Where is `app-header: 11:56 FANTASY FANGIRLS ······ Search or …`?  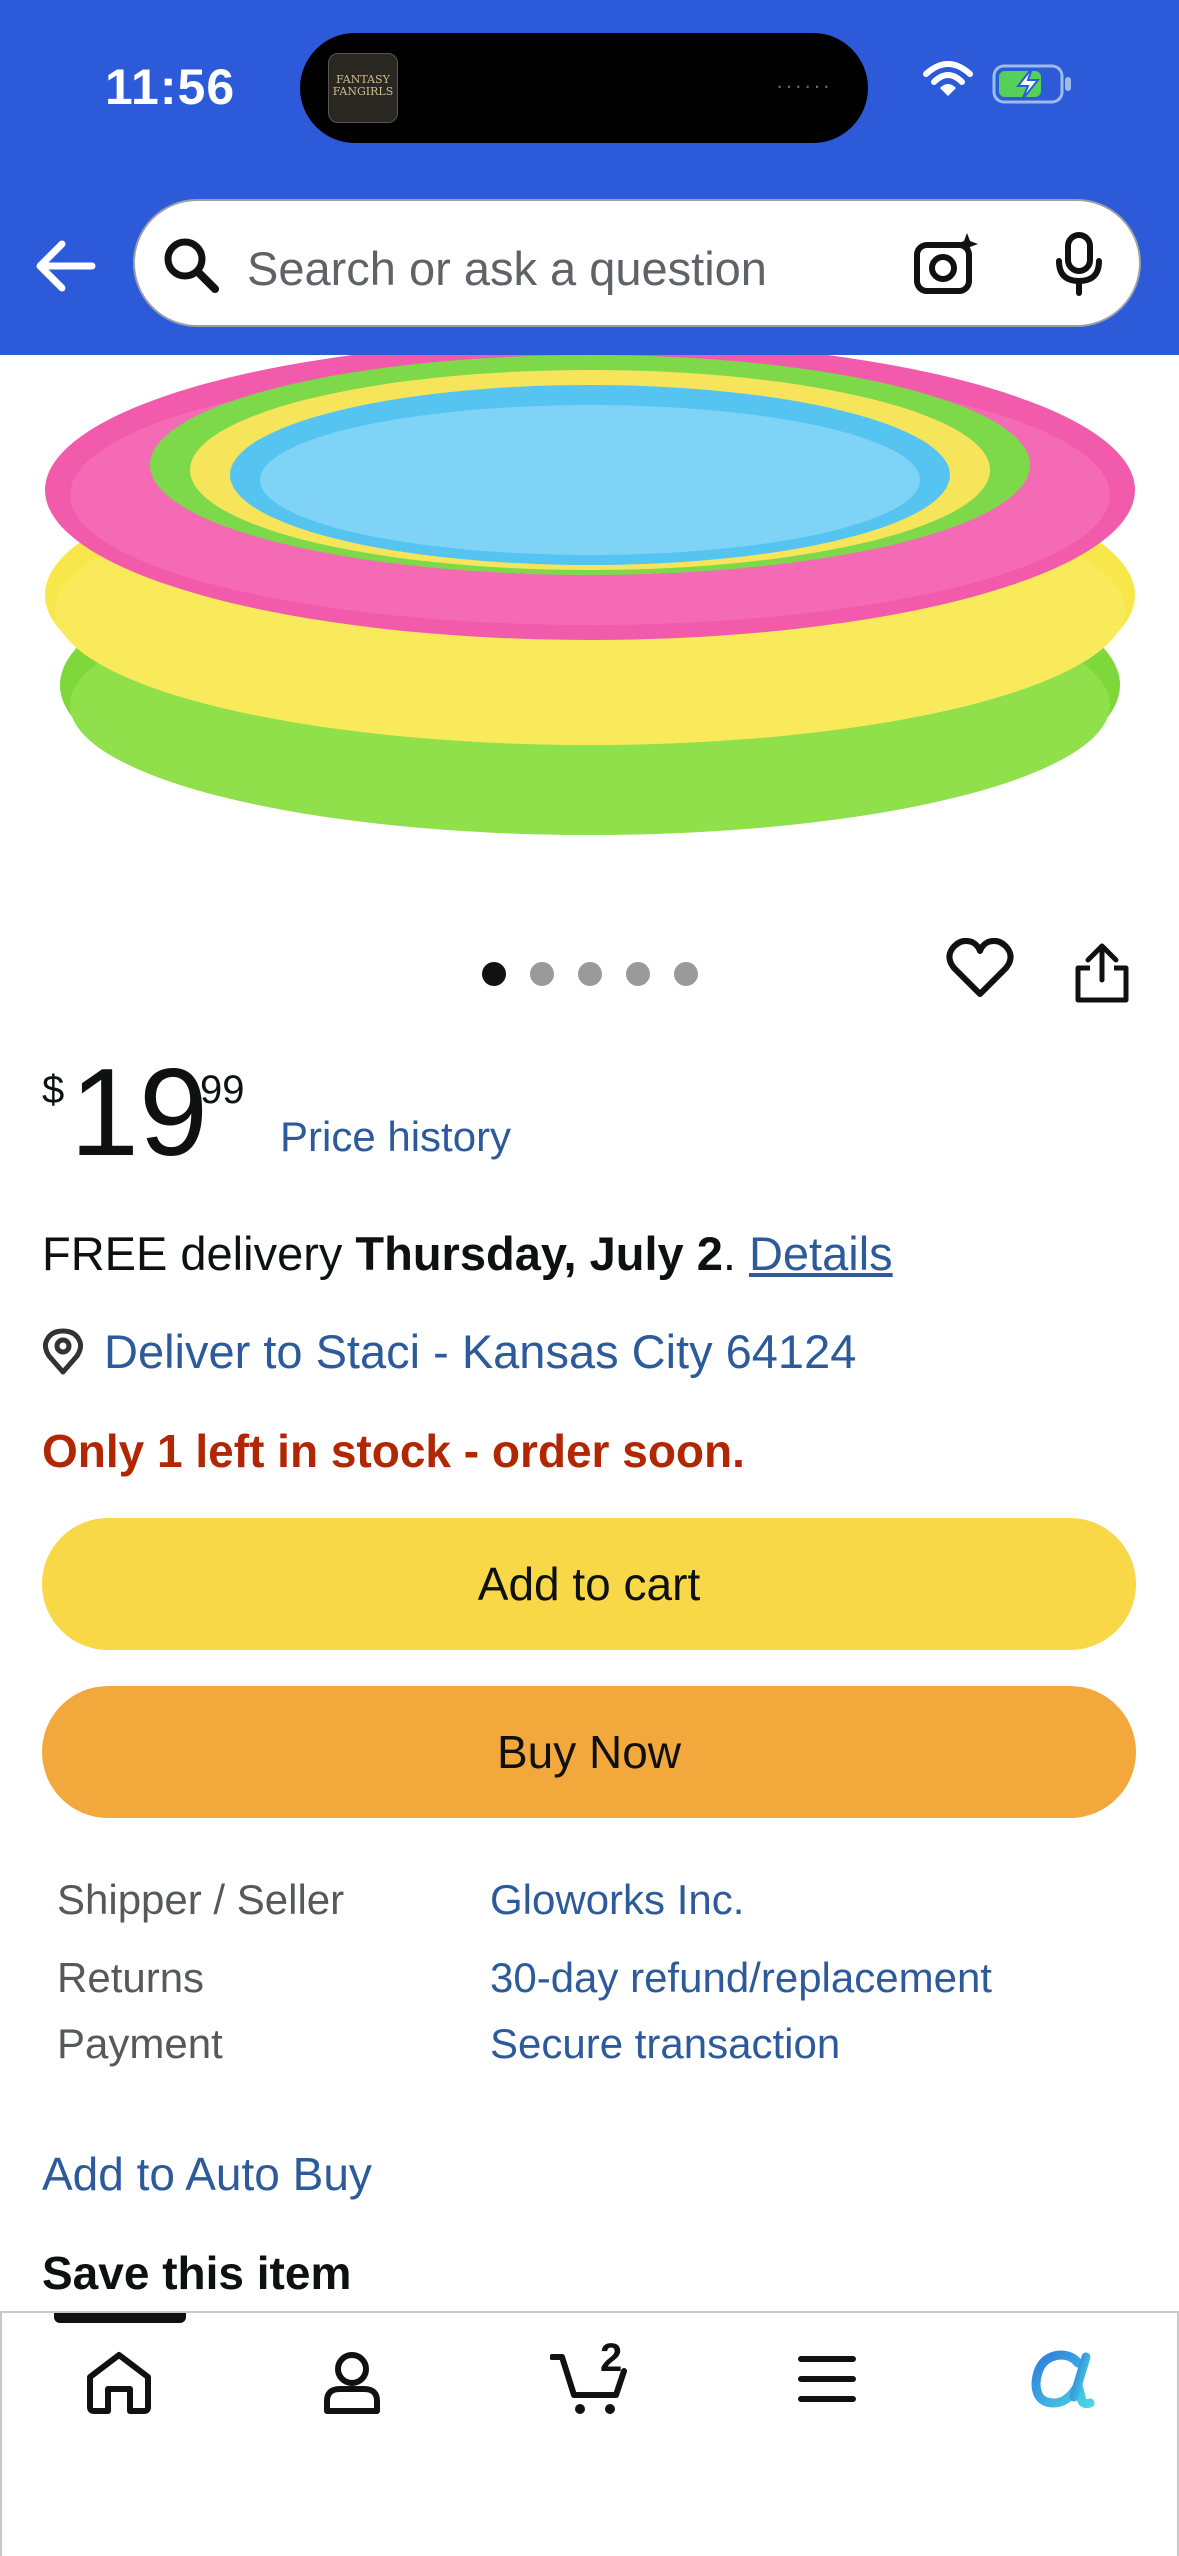
app-header: 11:56 FANTASY FANGIRLS ······ Search or … is located at coordinates (589, 177).